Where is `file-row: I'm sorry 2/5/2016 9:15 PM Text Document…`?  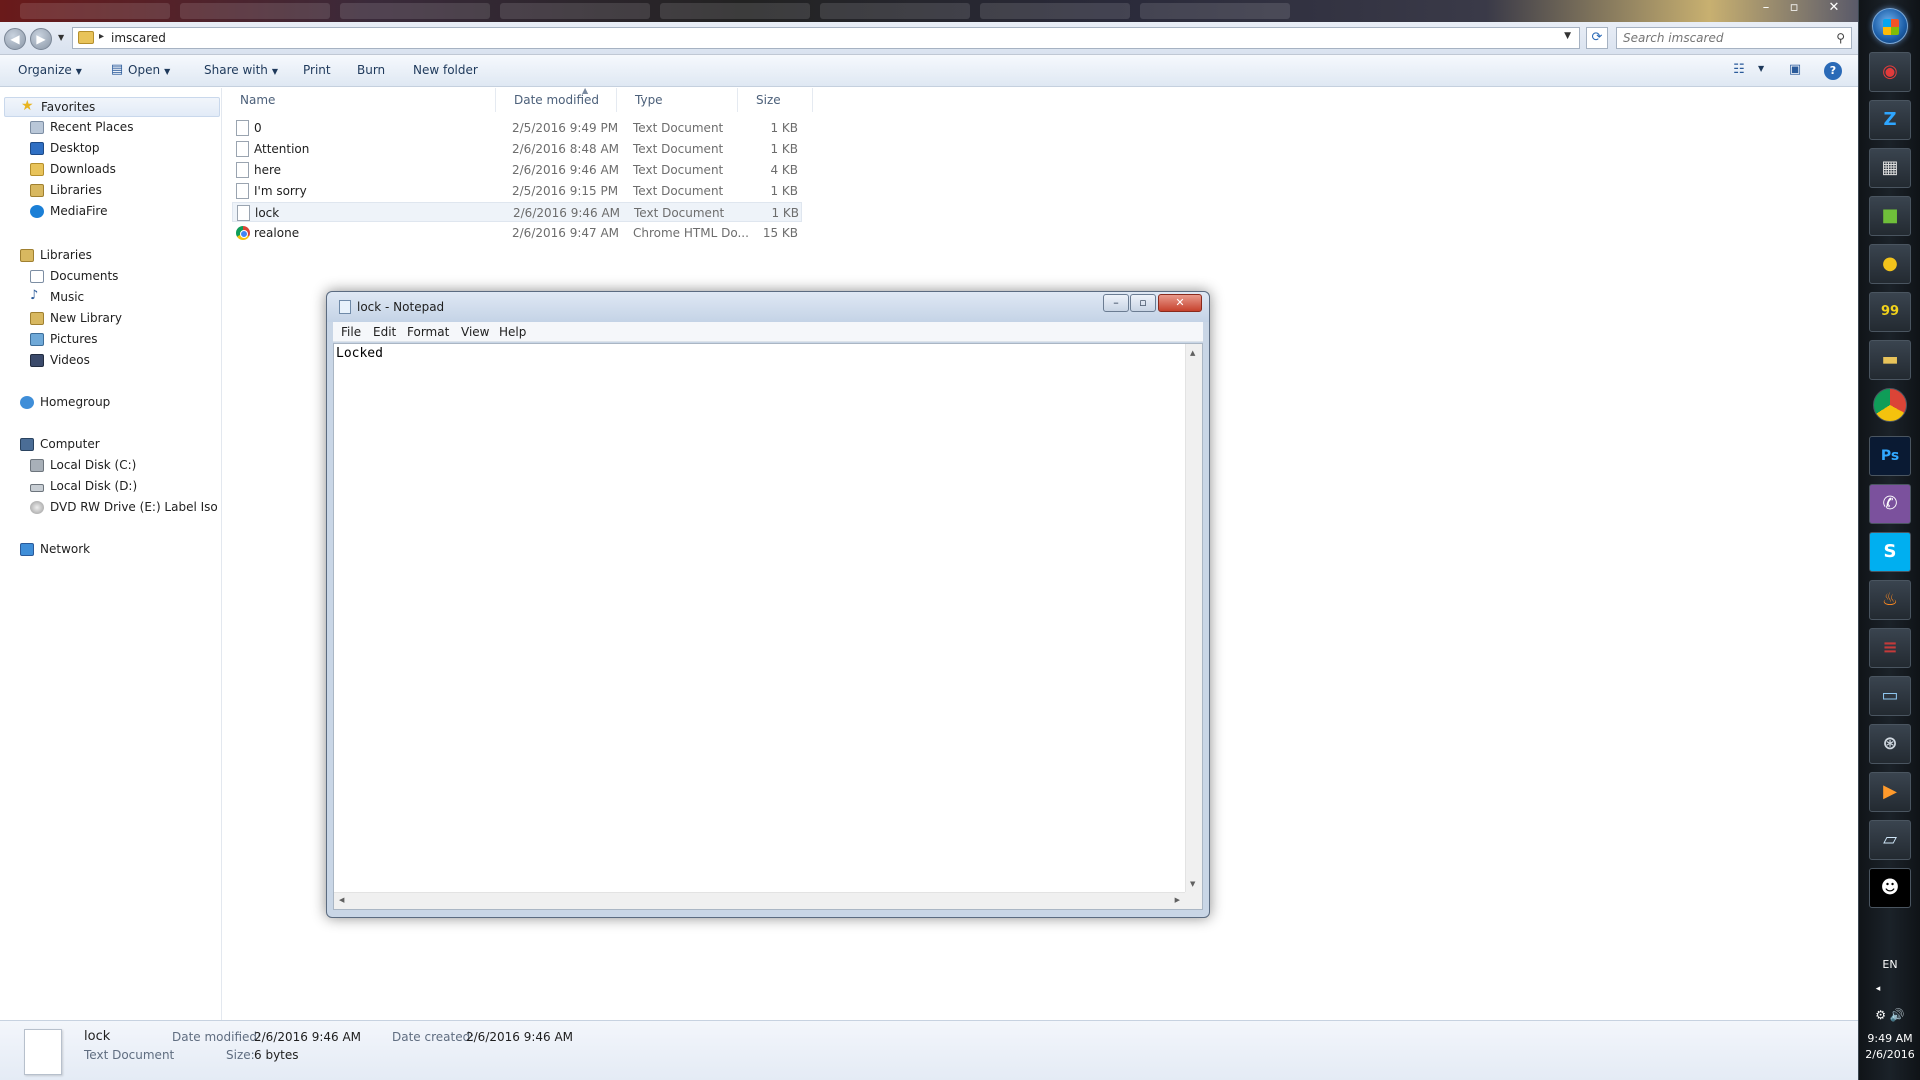
file-row: I'm sorry 2/5/2016 9:15 PM Text Document… is located at coordinates (517, 191).